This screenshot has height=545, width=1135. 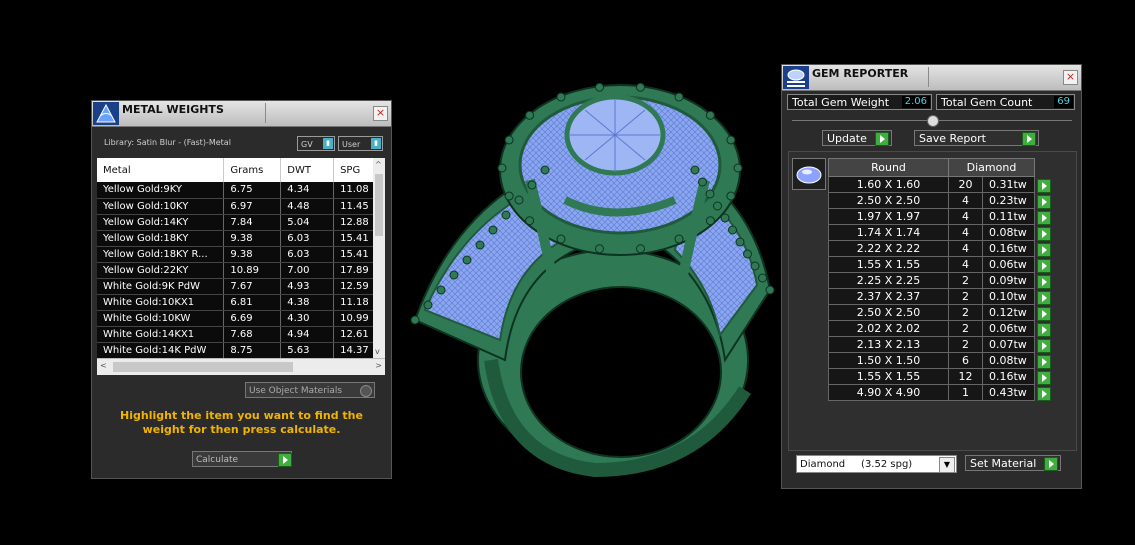 What do you see at coordinates (965, 200) in the screenshot?
I see `gem-count-cell: 4` at bounding box center [965, 200].